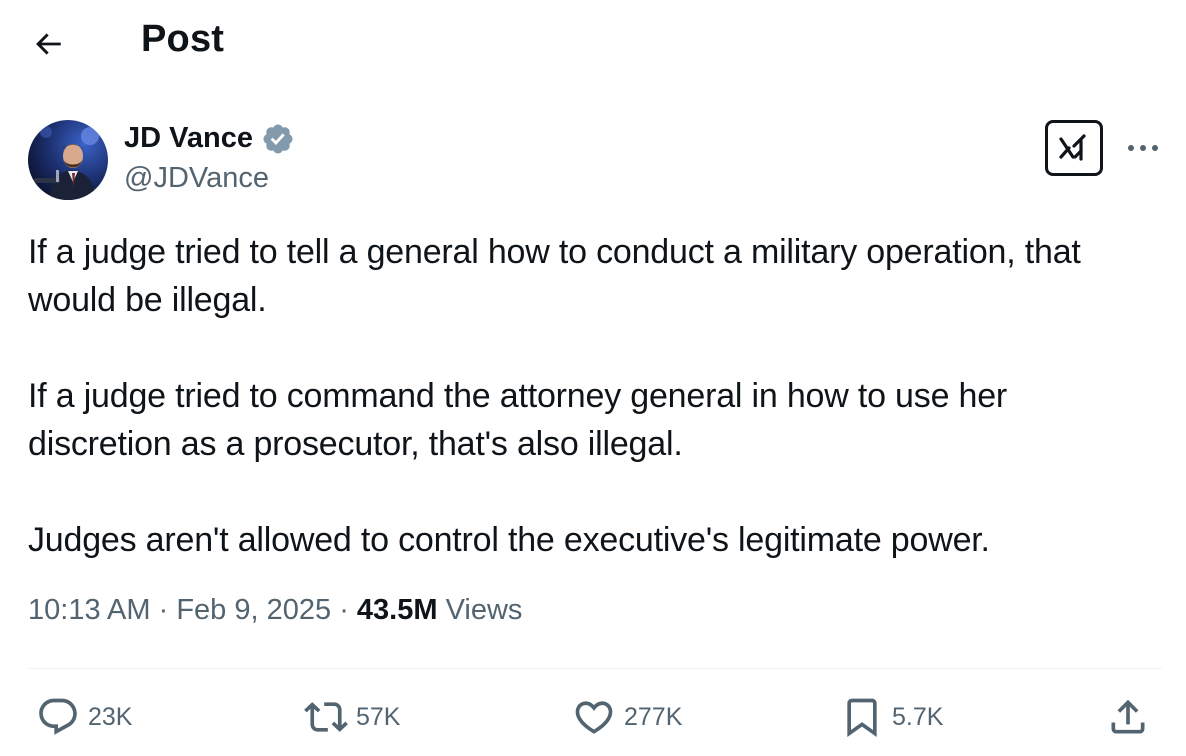 The width and height of the screenshot is (1186, 756). Describe the element at coordinates (397, 610) in the screenshot. I see `views-count: 43.5M` at that location.